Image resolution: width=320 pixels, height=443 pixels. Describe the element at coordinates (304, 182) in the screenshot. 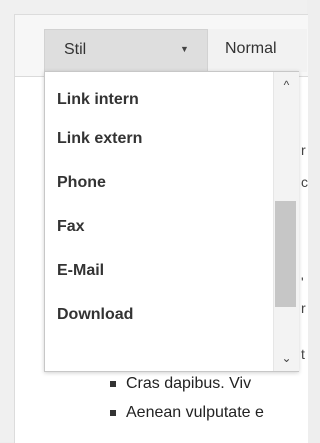

I see `editor-text-fragment: c` at that location.